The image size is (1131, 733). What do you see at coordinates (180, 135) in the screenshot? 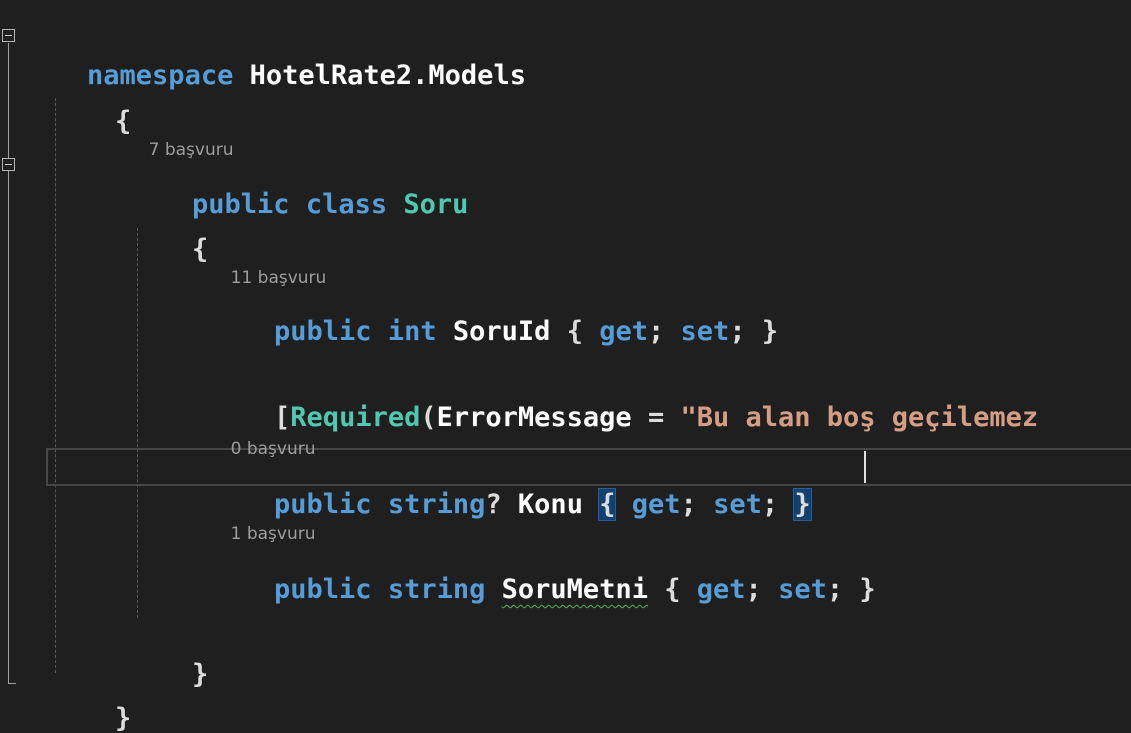
I see `code-lens-class-references: 7 başvuru` at bounding box center [180, 135].